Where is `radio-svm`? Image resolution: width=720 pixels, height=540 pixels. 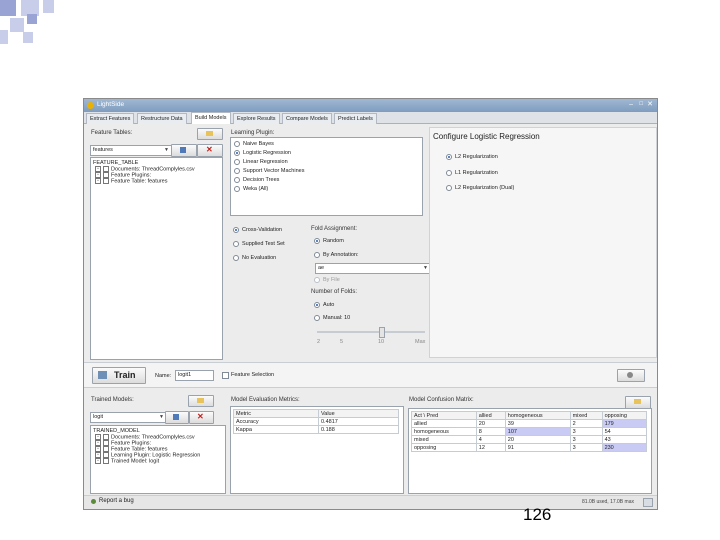
radio-svm is located at coordinates (237, 171).